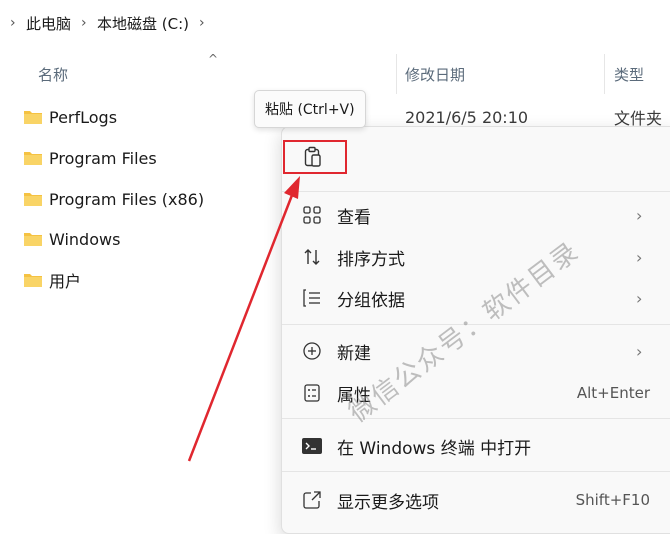  I want to click on menu-item-open-in-terminal: 在 Windows 终端 中打开, so click(476, 446).